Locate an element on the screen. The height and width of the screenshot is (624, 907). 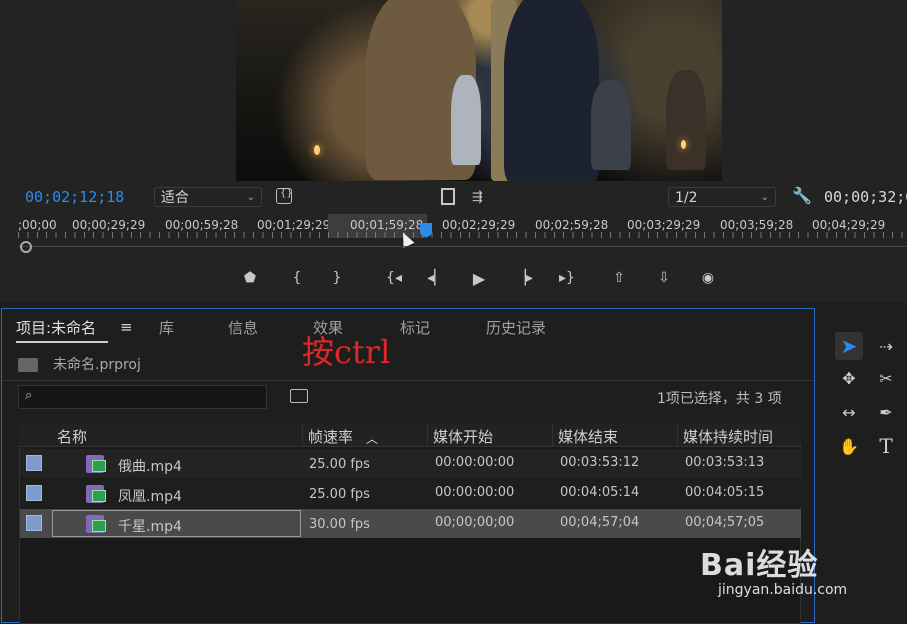
tools-panel: ➤ ⇢ ✥ ✂ ↔ ✒ ✋ T is located at coordinates (863, 465).